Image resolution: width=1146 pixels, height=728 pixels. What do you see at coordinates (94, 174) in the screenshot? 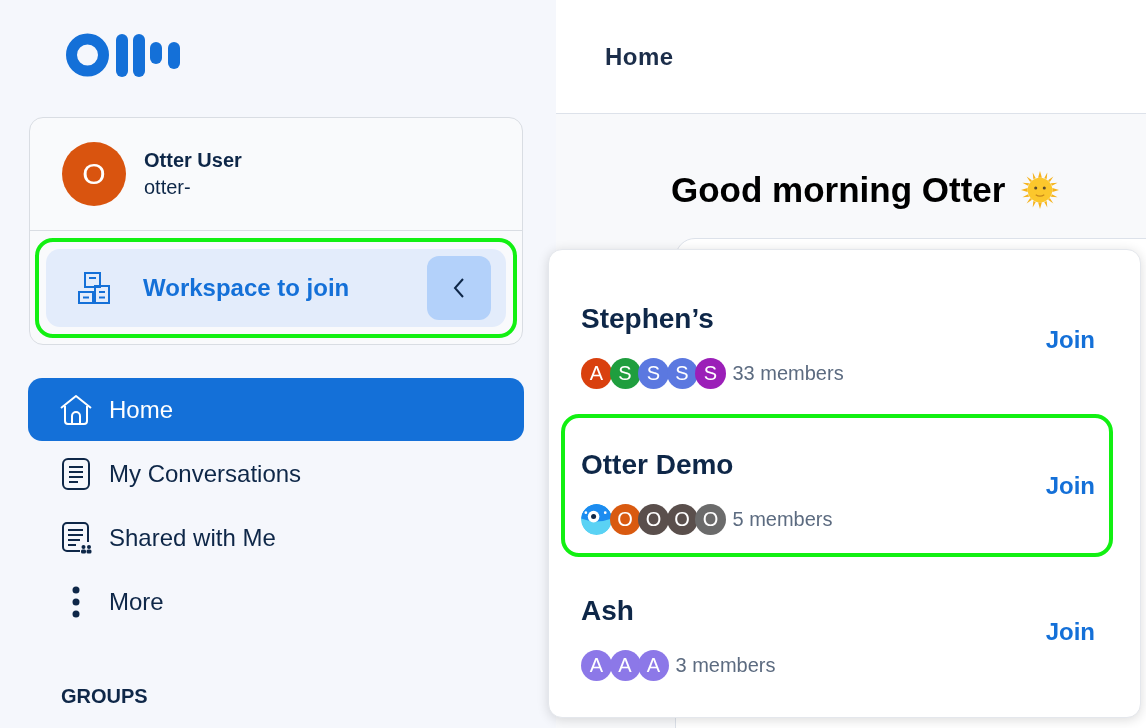
I see `user-avatar: O` at bounding box center [94, 174].